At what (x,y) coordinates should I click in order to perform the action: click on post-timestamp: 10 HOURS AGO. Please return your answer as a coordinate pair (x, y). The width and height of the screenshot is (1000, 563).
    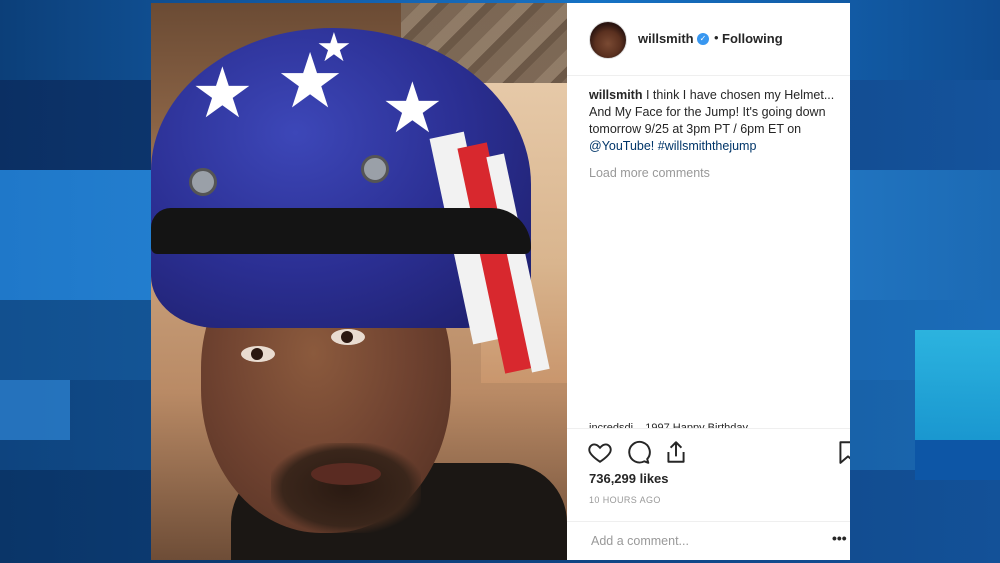
    Looking at the image, I should click on (625, 500).